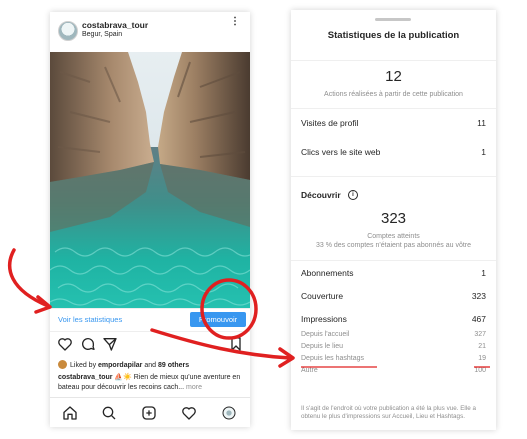 The width and height of the screenshot is (527, 439). I want to click on caption-username: costabrava_tour, so click(85, 377).